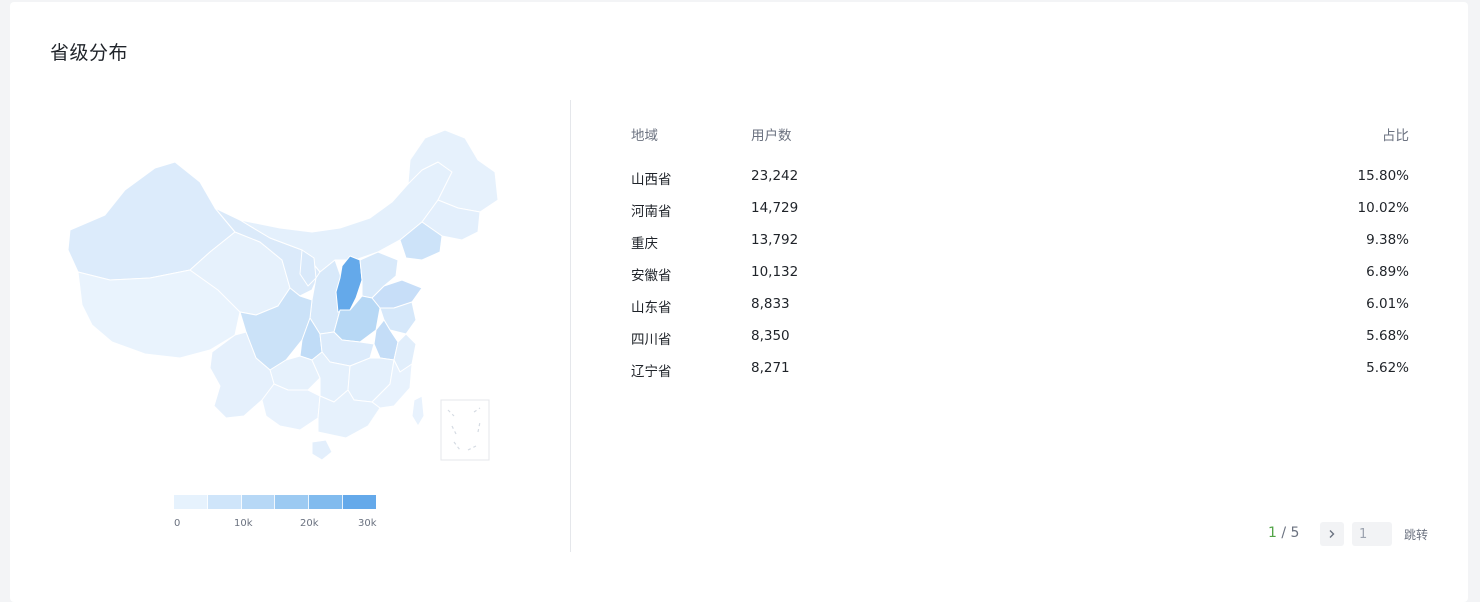  Describe the element at coordinates (1020, 308) in the screenshot. I see `table-row: 山东省 8,833 6.01%` at that location.